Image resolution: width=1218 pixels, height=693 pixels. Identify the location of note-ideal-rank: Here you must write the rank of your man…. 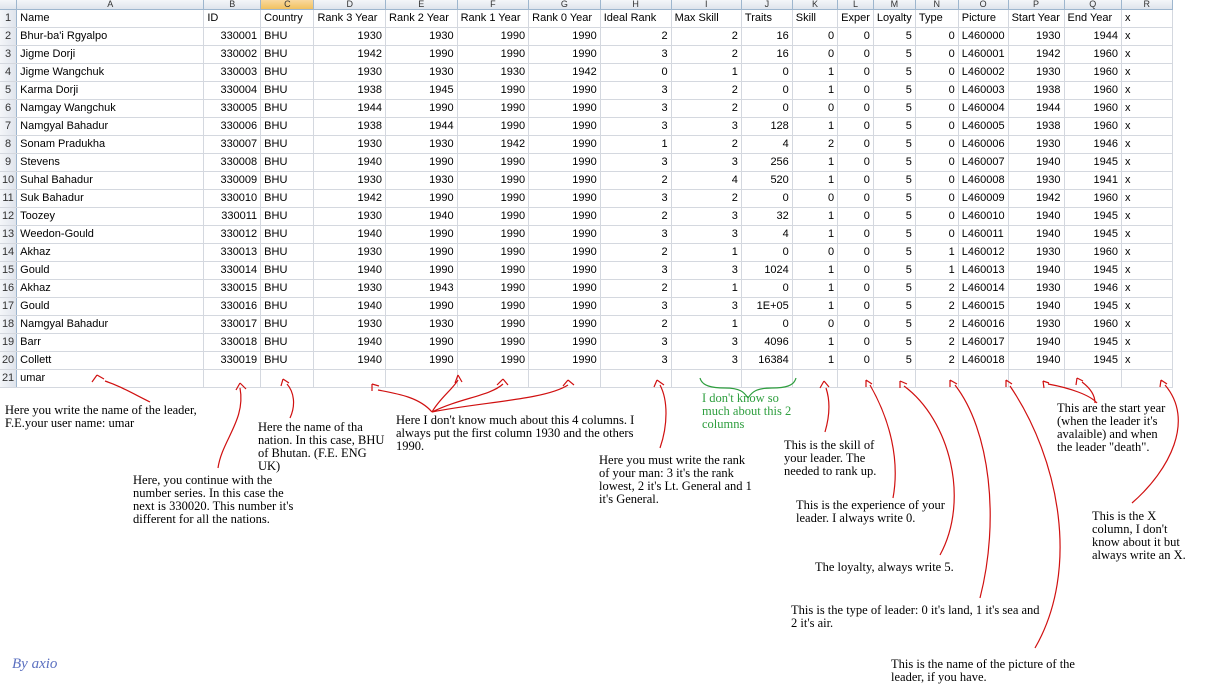
(675, 479).